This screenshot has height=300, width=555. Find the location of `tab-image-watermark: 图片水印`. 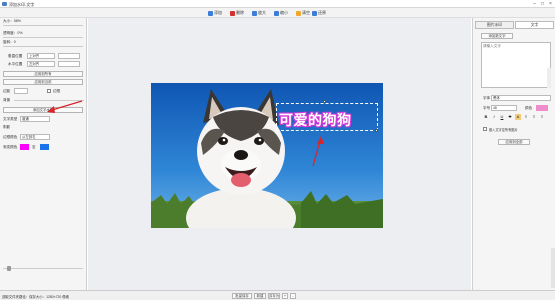

tab-image-watermark: 图片水印 is located at coordinates (494, 25).